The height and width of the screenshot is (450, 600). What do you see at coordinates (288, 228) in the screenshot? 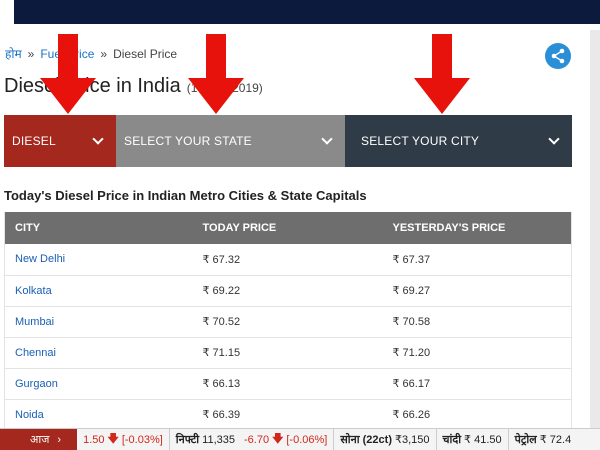
I see `table-header-row: CITY TODAY PRICE YESTERDAY'S PRICE` at bounding box center [288, 228].